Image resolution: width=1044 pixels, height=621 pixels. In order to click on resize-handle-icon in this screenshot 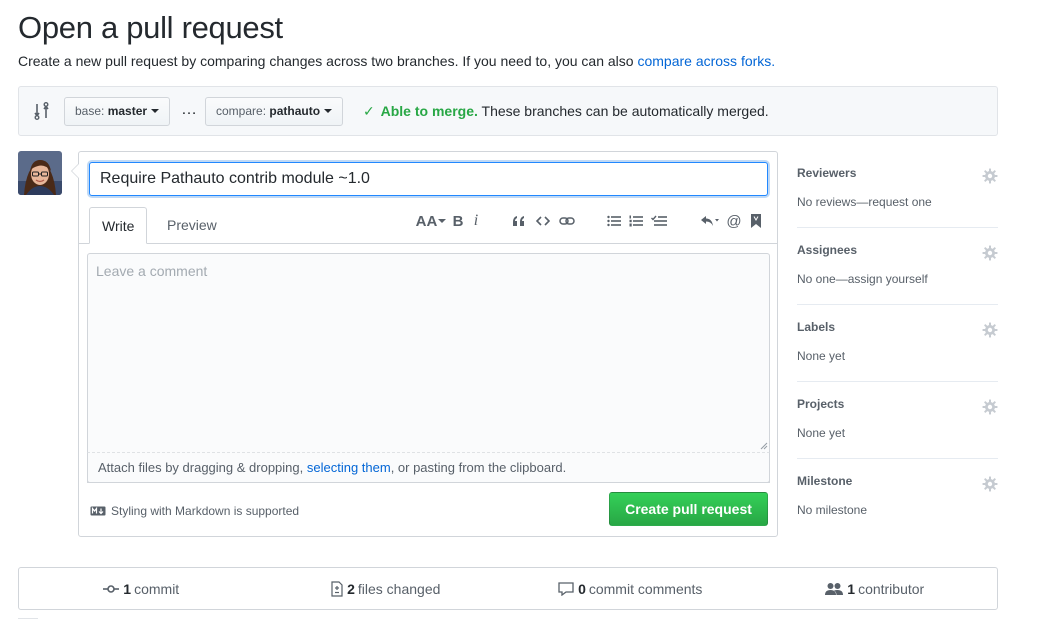, I will do `click(764, 446)`.